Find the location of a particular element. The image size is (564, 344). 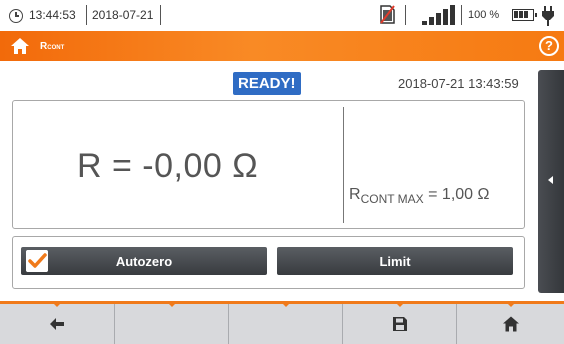

home-button is located at coordinates (510, 323).